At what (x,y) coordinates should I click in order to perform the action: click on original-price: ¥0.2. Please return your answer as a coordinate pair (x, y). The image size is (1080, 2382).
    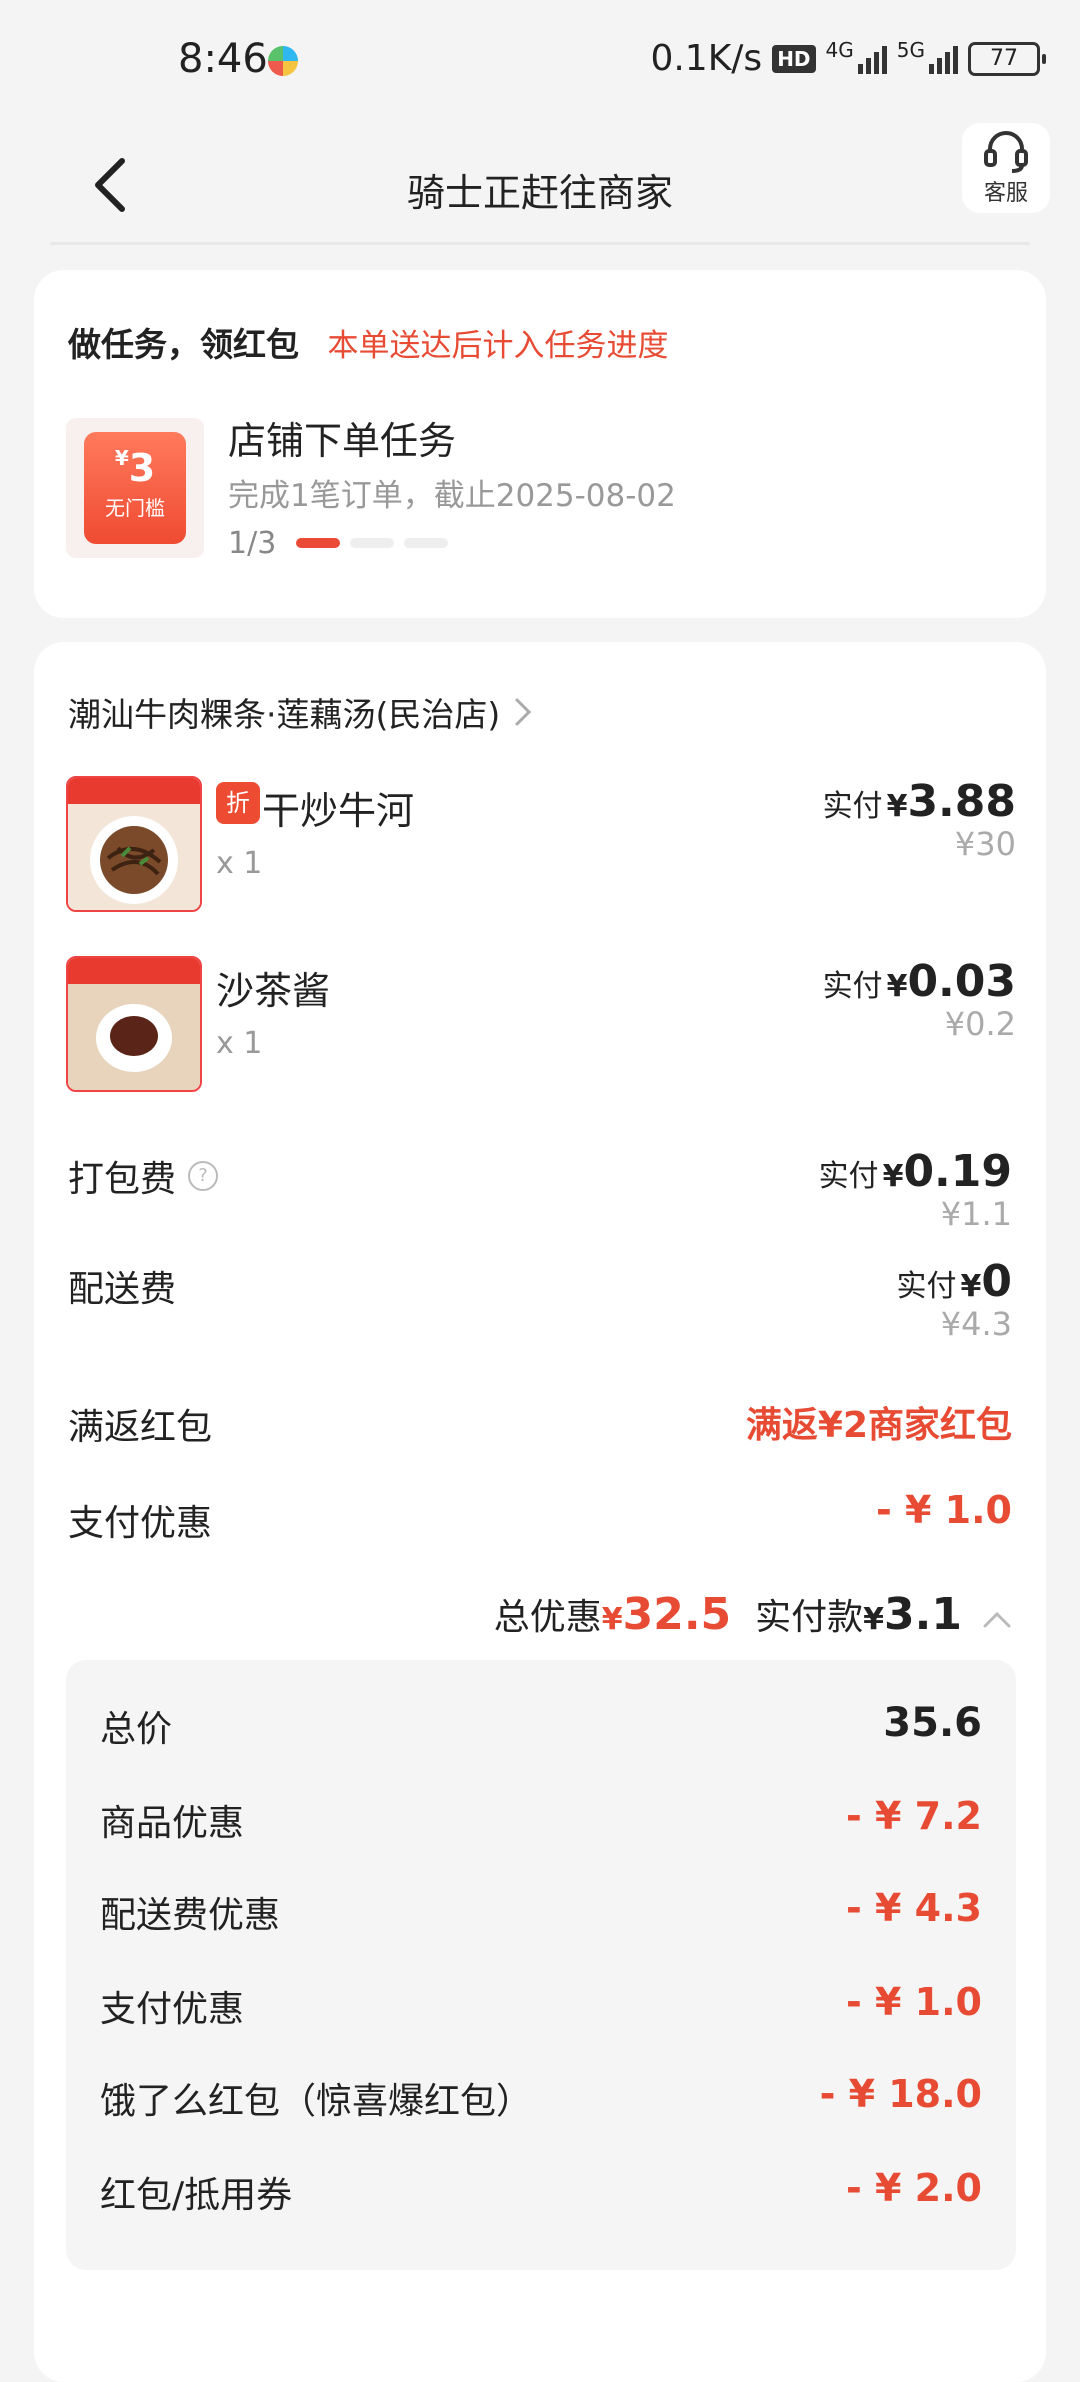
    Looking at the image, I should click on (980, 1024).